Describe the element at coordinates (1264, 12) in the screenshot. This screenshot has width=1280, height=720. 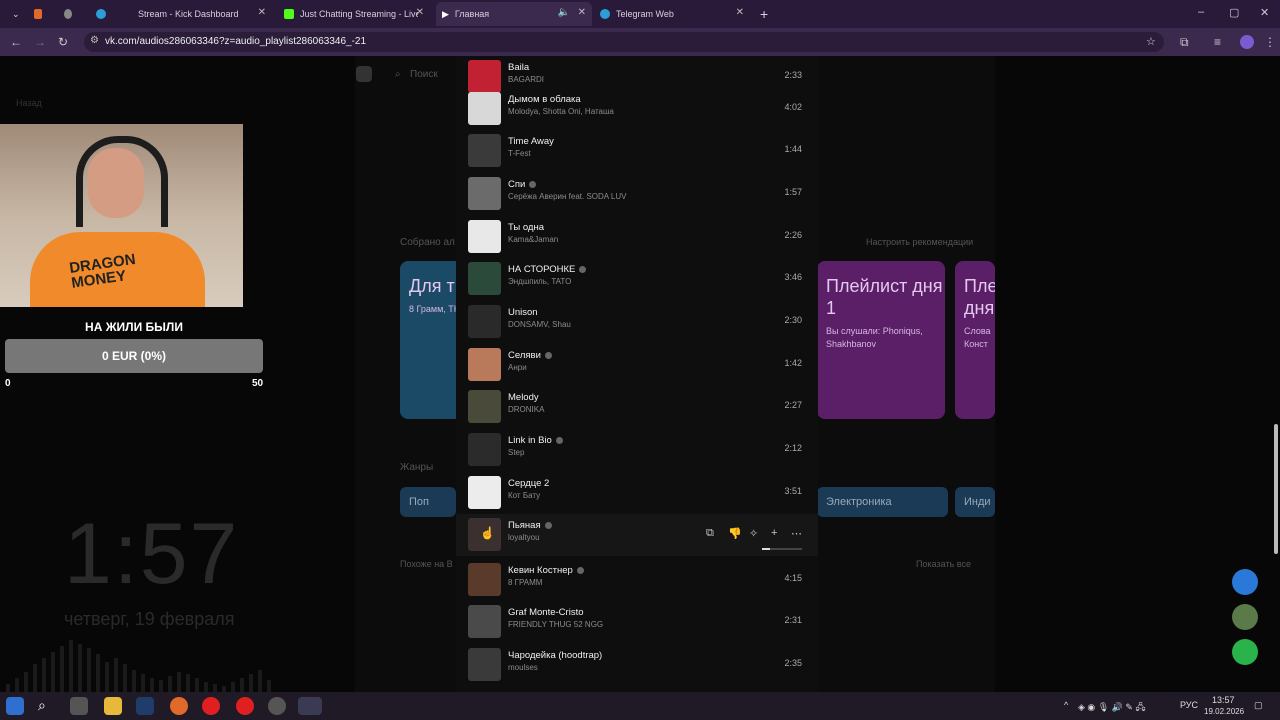
I see `close-window-icon: ✕` at that location.